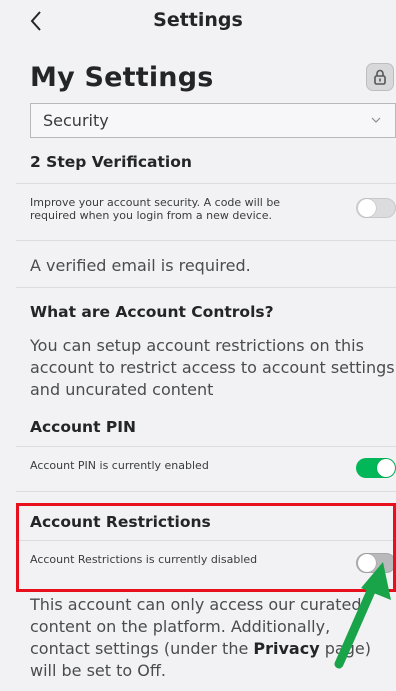  I want to click on chevron-down-icon, so click(376, 120).